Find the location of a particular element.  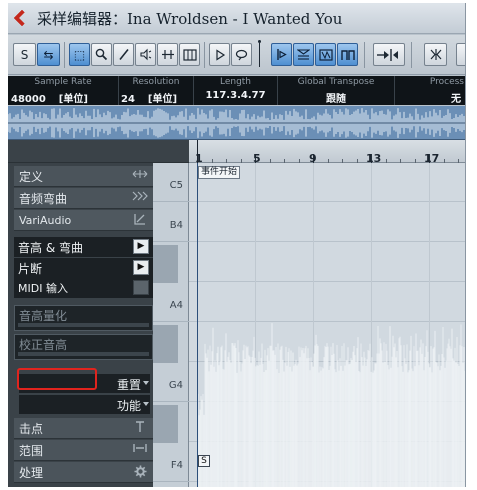

note-label: B4 is located at coordinates (176, 225).